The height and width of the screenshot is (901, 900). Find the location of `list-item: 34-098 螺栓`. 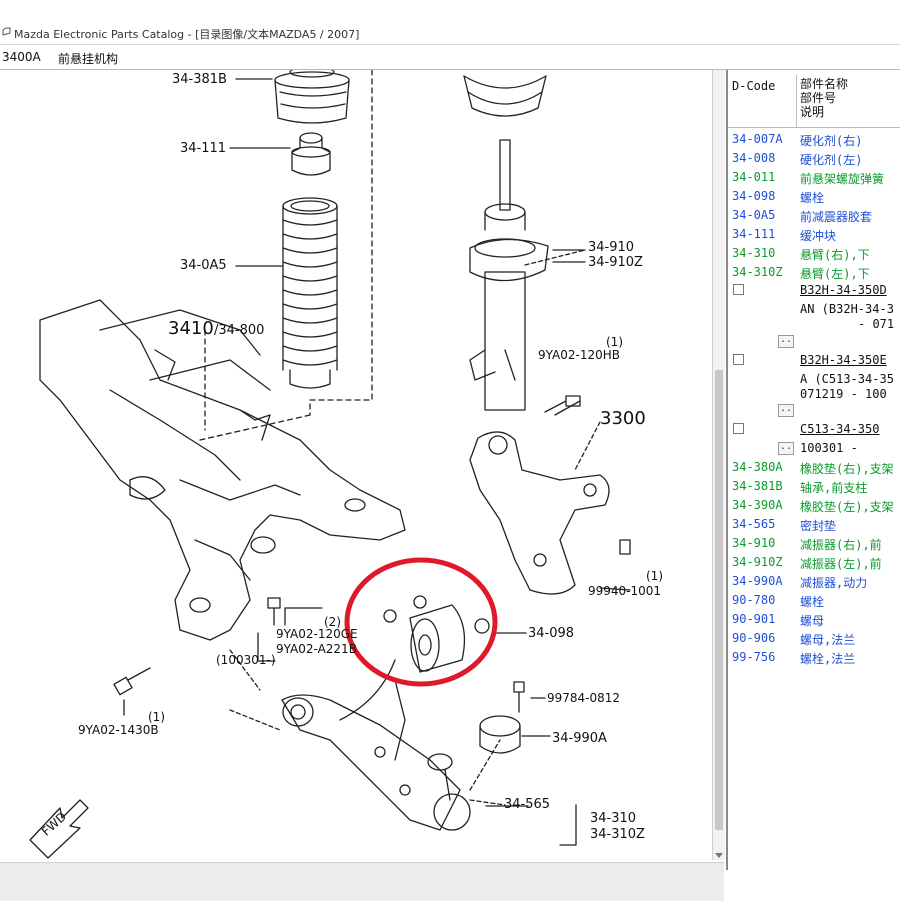

list-item: 34-098 螺栓 is located at coordinates (814, 196).